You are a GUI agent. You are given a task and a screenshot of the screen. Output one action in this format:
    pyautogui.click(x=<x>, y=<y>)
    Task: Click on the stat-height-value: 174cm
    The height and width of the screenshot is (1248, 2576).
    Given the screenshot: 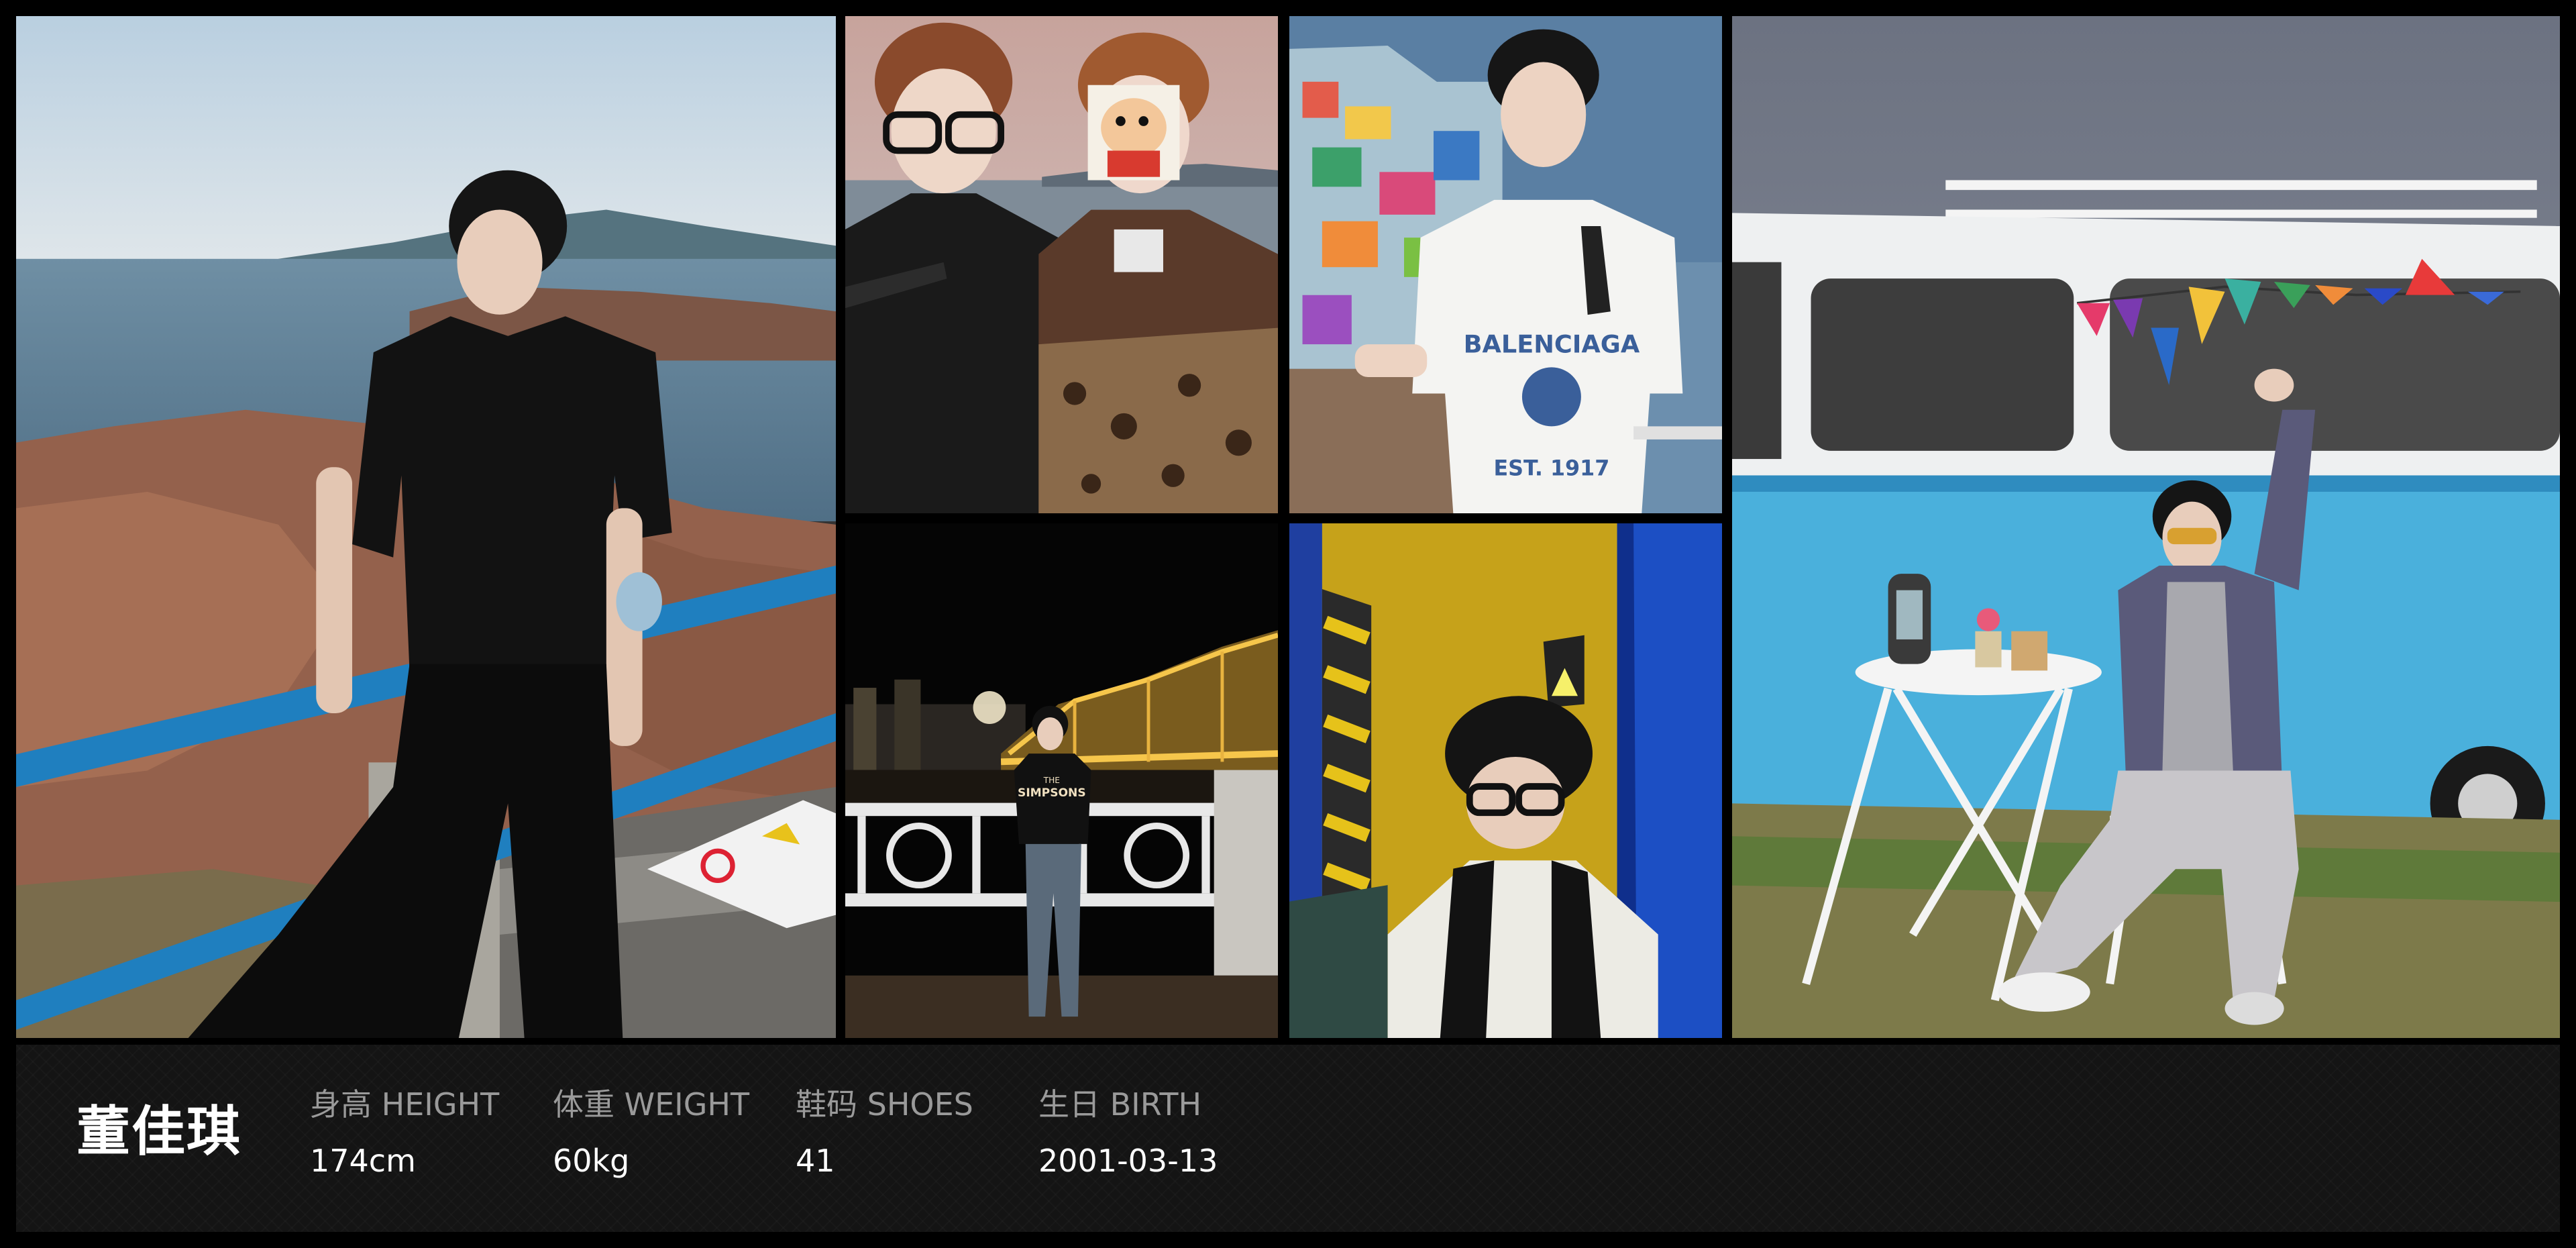 What is the action you would take?
    pyautogui.click(x=363, y=1161)
    